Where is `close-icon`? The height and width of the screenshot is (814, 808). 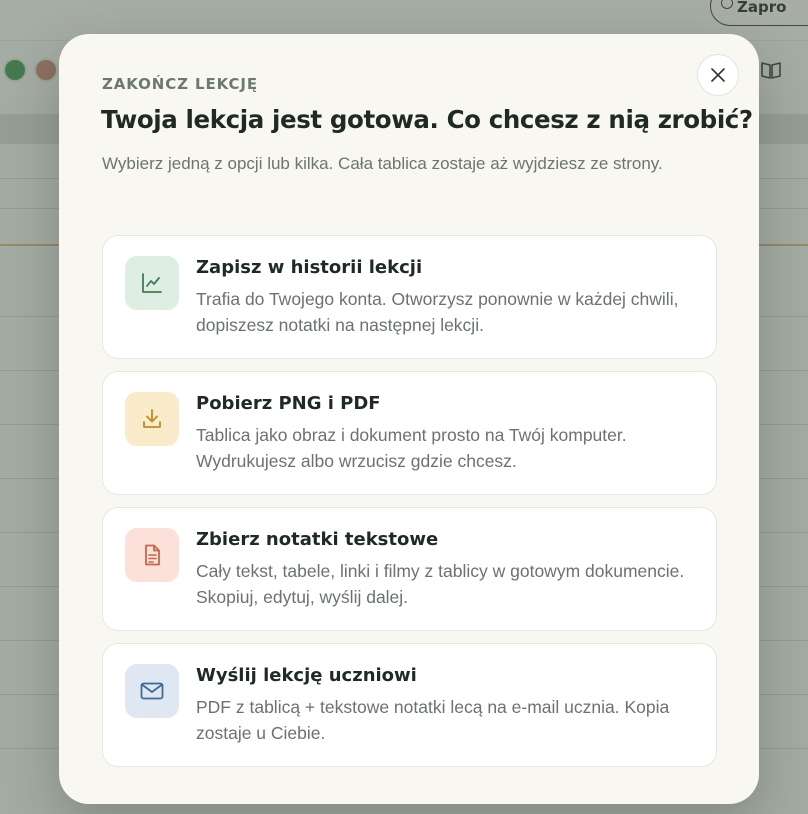 close-icon is located at coordinates (718, 75).